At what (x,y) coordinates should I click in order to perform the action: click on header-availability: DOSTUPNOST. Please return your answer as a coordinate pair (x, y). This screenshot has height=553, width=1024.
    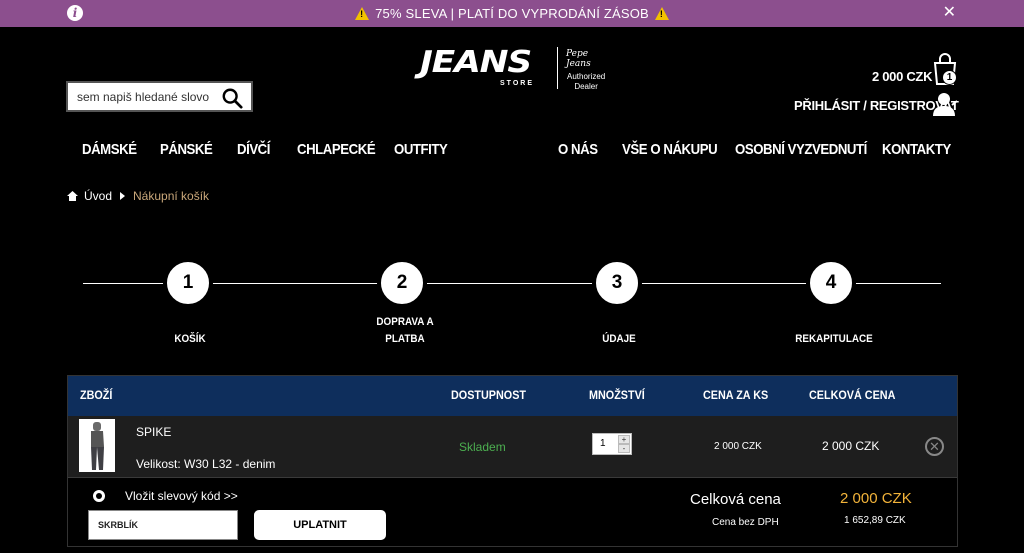
    Looking at the image, I should click on (489, 395).